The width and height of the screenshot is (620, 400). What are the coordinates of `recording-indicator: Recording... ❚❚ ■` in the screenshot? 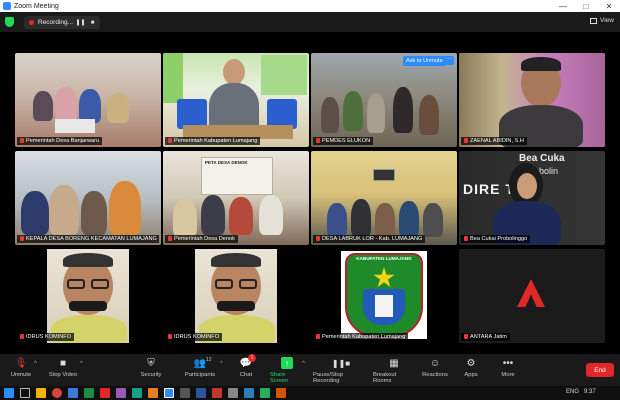 It's located at (62, 22).